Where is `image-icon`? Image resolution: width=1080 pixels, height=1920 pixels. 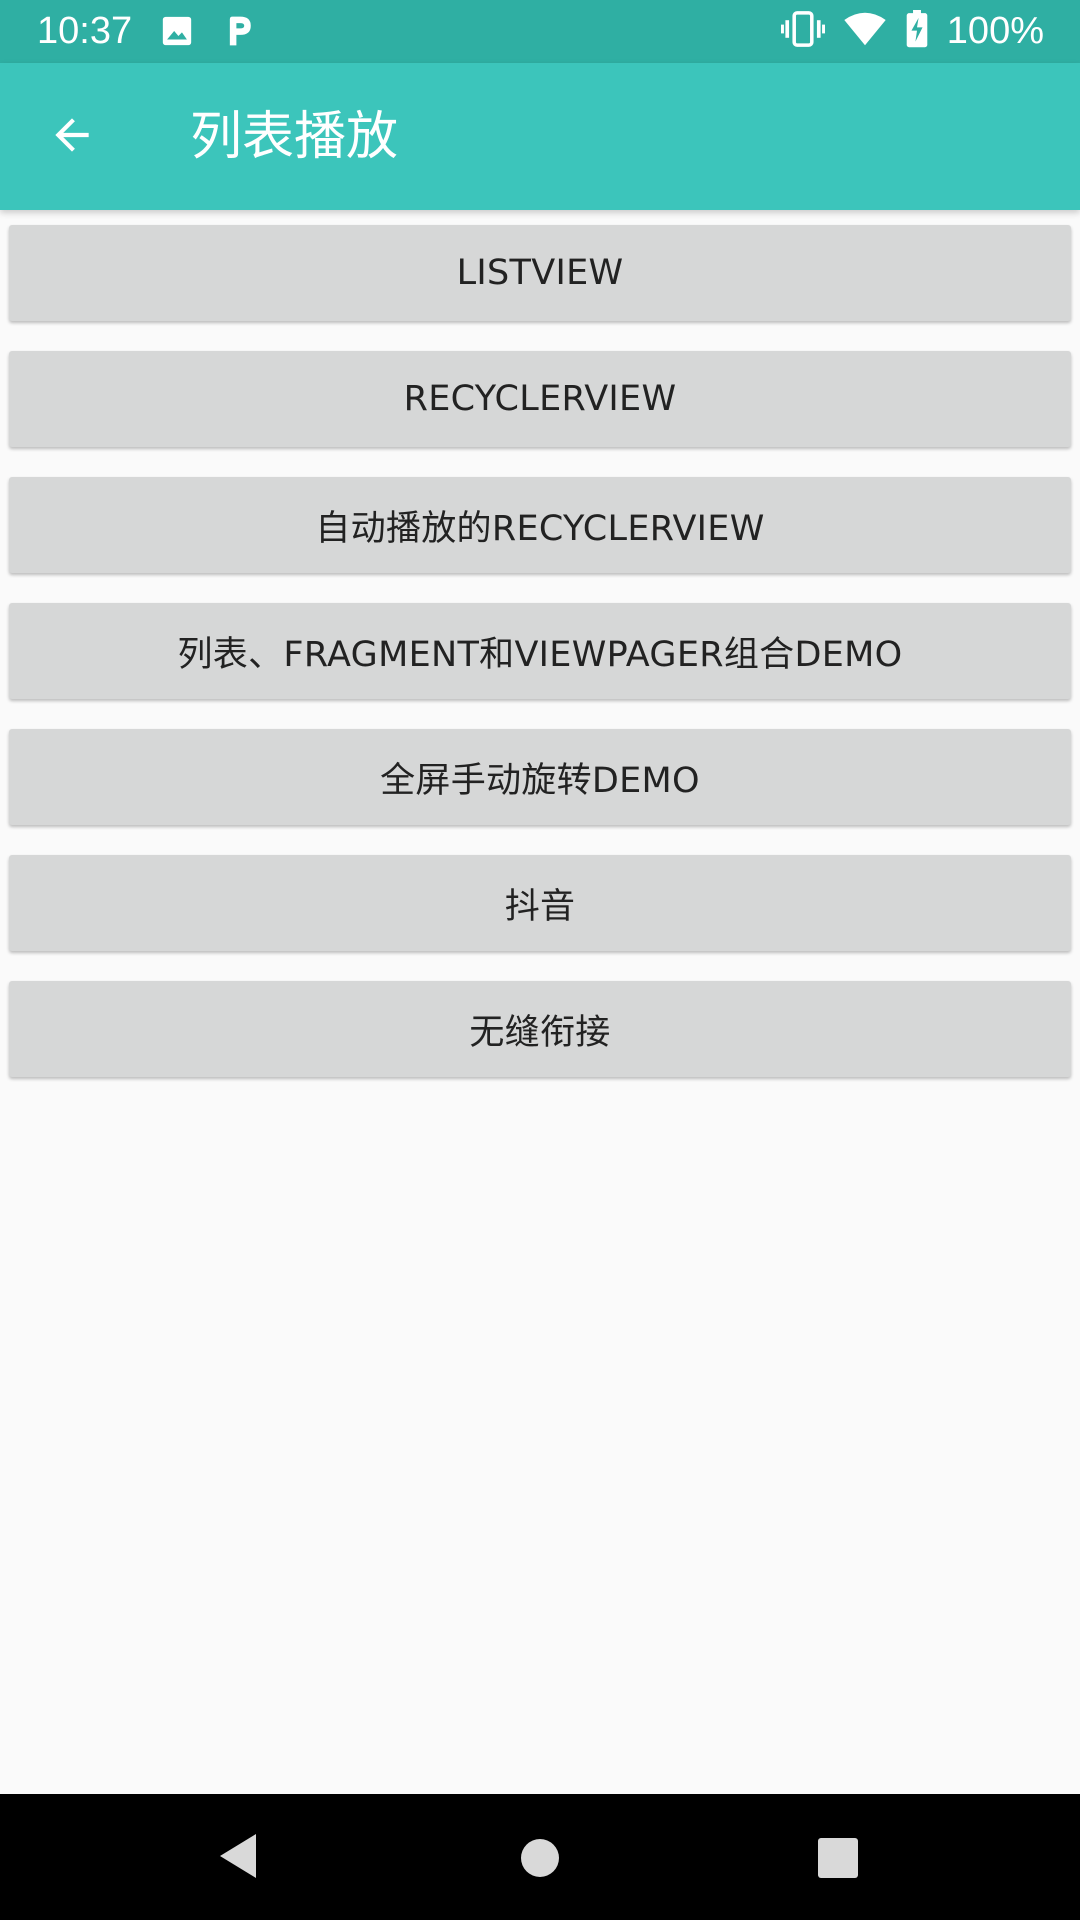 image-icon is located at coordinates (177, 33).